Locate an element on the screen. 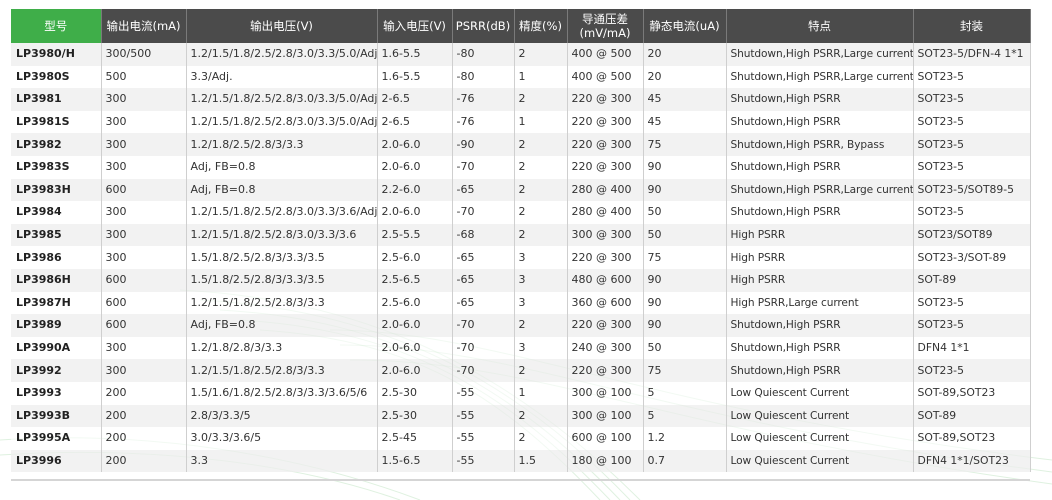 This screenshot has height=500, width=1052. cell-quiescent-current: 5 is located at coordinates (685, 416).